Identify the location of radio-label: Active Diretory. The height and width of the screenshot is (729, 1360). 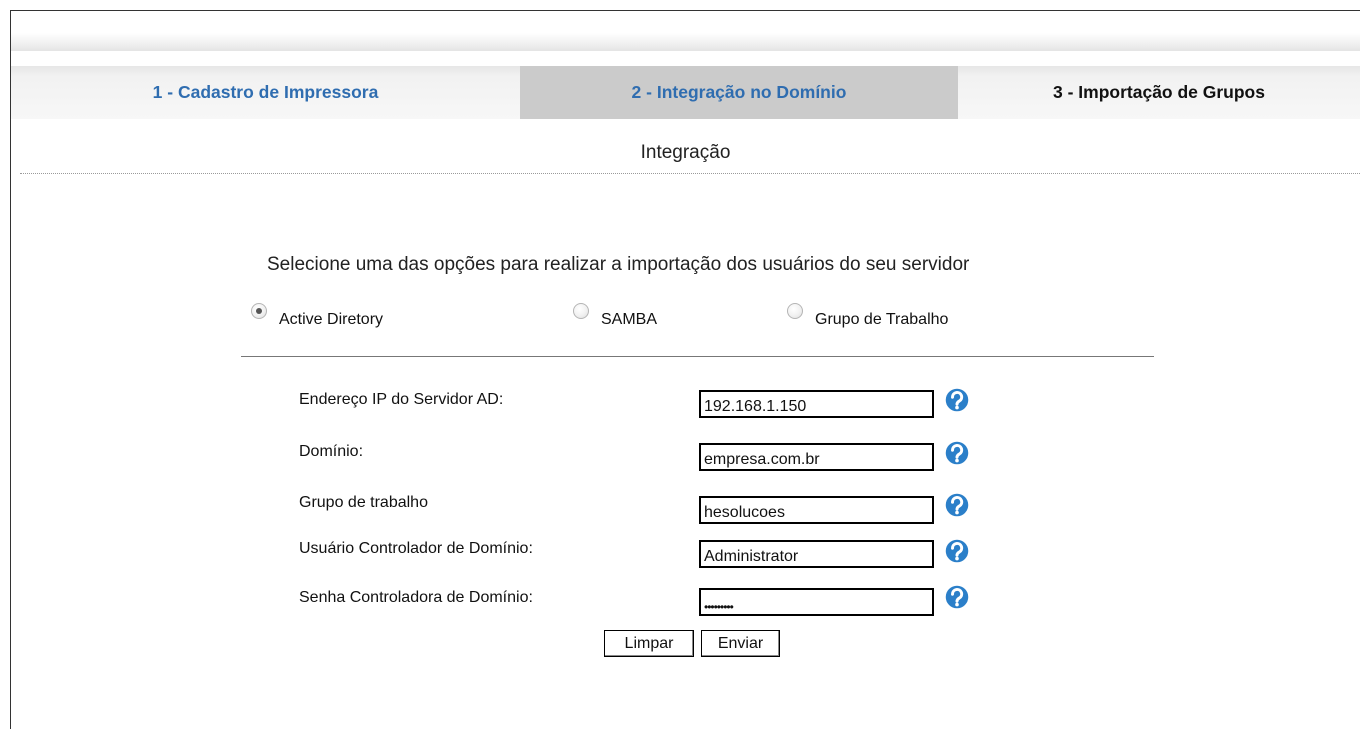
(331, 319).